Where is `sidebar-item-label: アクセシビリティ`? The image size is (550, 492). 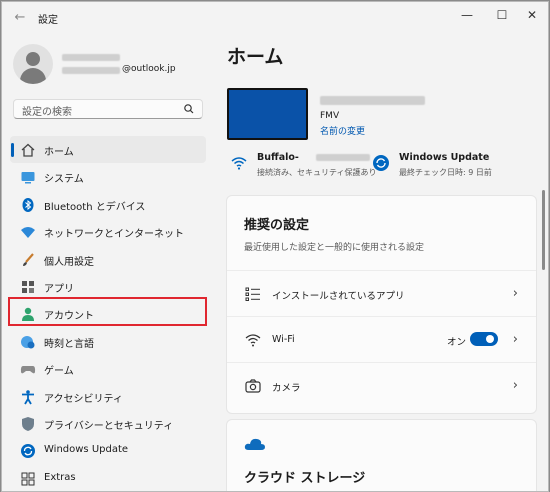 sidebar-item-label: アクセシビリティ is located at coordinates (83, 399).